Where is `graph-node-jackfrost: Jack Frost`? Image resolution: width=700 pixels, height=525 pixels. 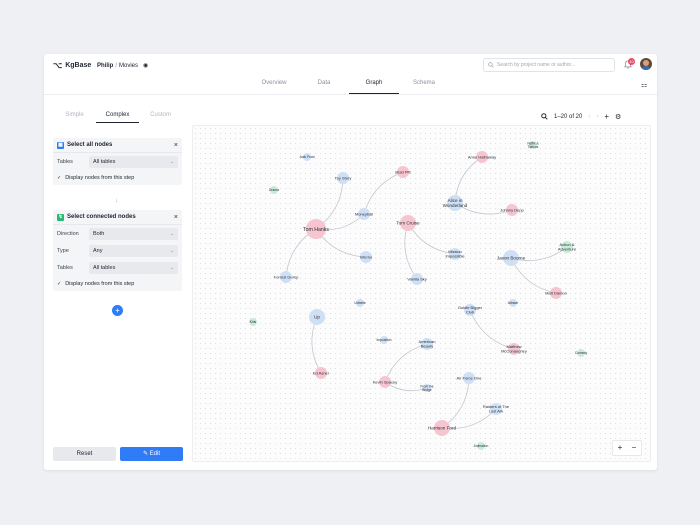
graph-node-jackfrost: Jack Frost is located at coordinates (307, 157).